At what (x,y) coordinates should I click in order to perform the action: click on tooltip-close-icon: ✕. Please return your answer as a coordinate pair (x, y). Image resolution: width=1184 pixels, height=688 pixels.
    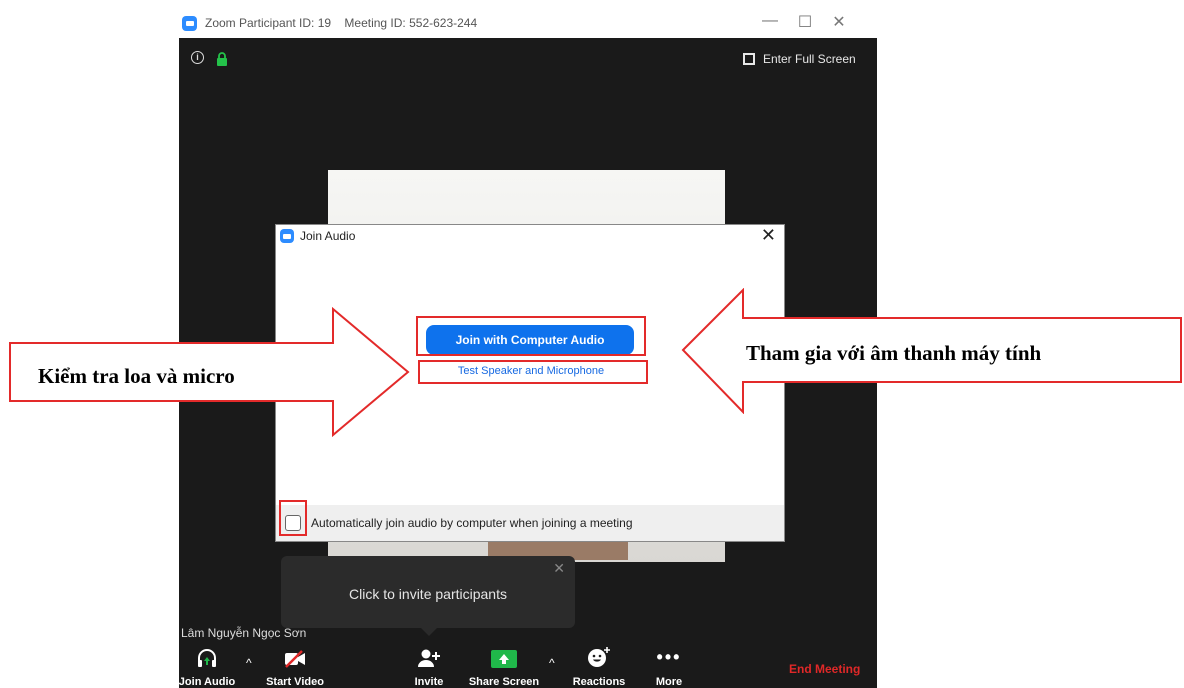
    Looking at the image, I should click on (559, 568).